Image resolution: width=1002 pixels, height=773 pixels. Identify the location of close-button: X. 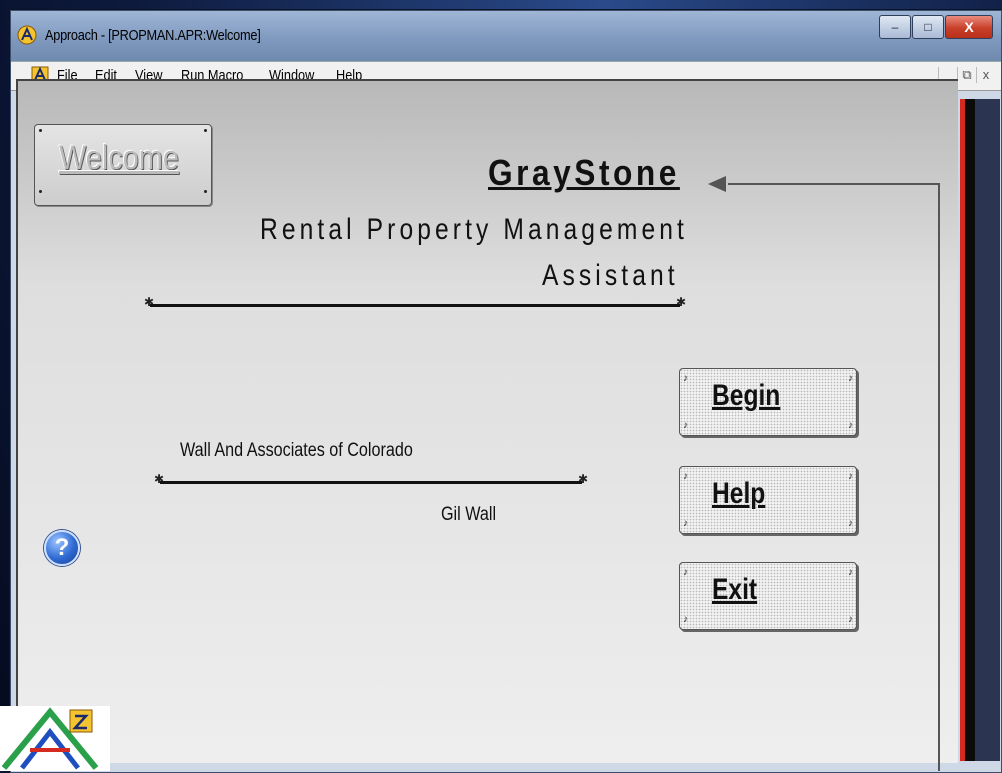
(969, 27).